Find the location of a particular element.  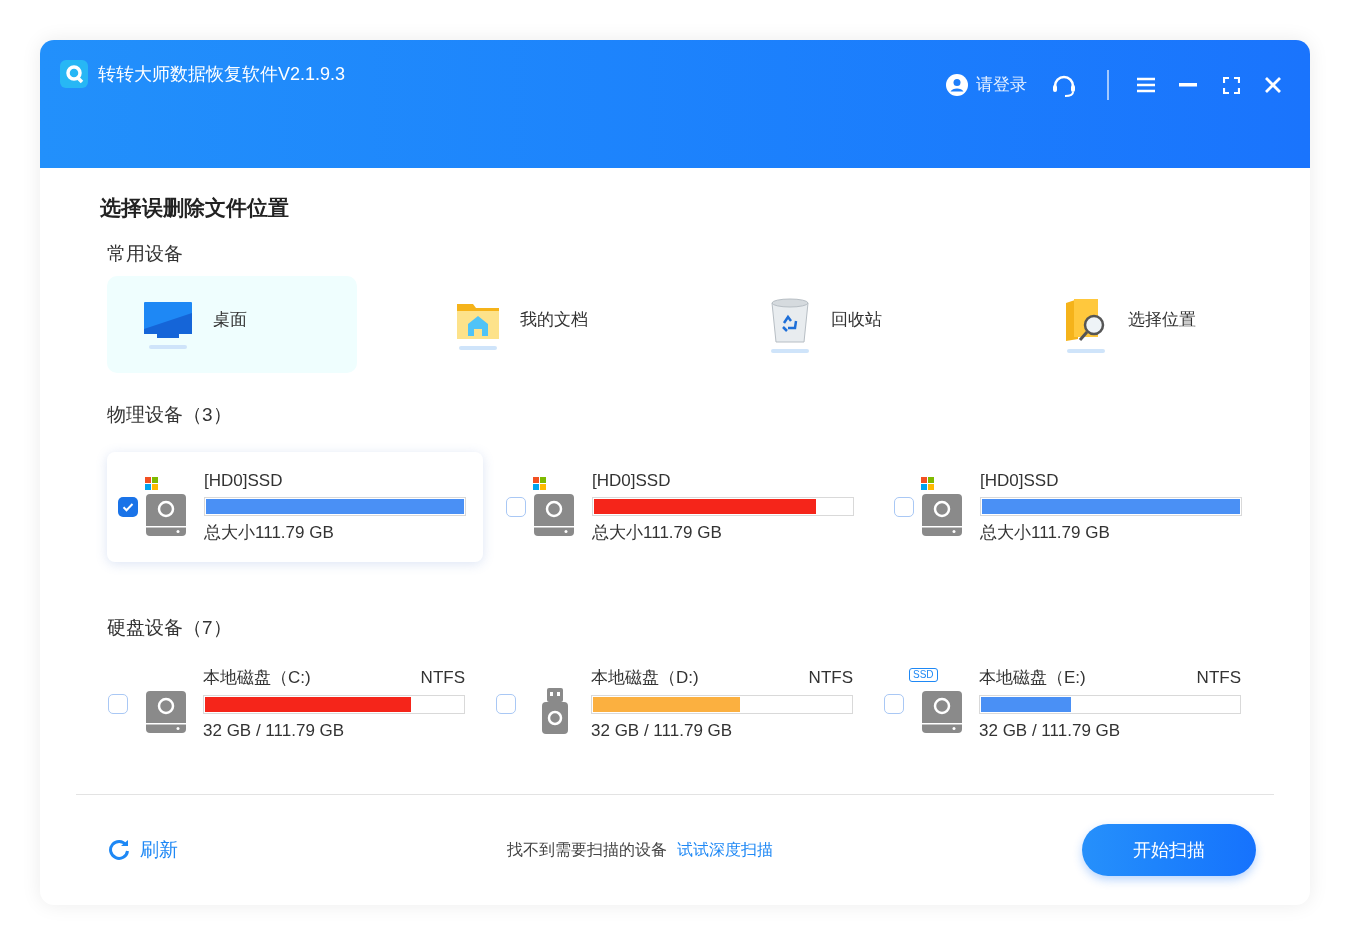

location-label: 桌面 is located at coordinates (230, 319).